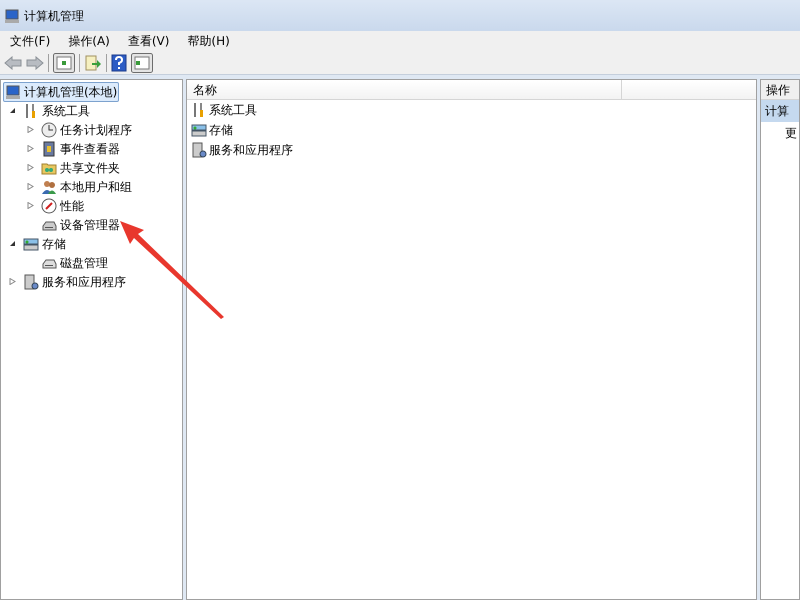 The width and height of the screenshot is (800, 600). I want to click on tree-item: 服务和应用程序, so click(74, 282).